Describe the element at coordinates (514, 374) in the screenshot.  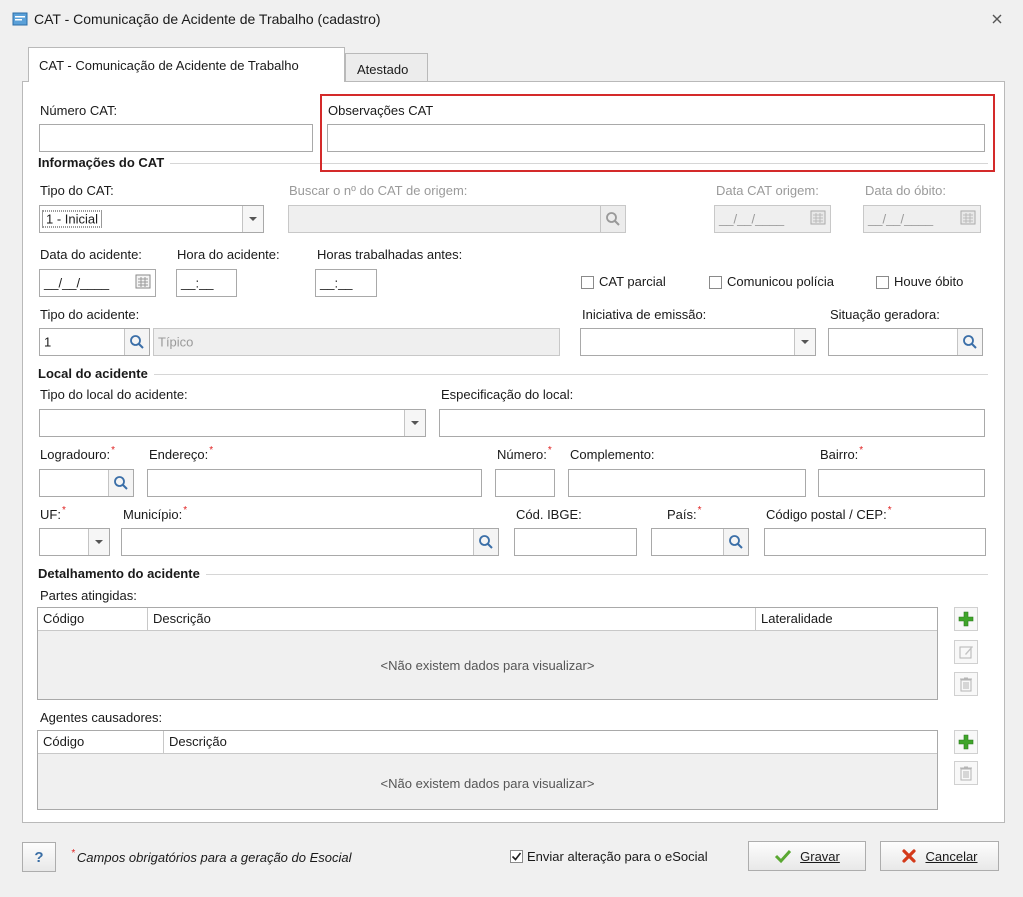
I see `section-separator` at that location.